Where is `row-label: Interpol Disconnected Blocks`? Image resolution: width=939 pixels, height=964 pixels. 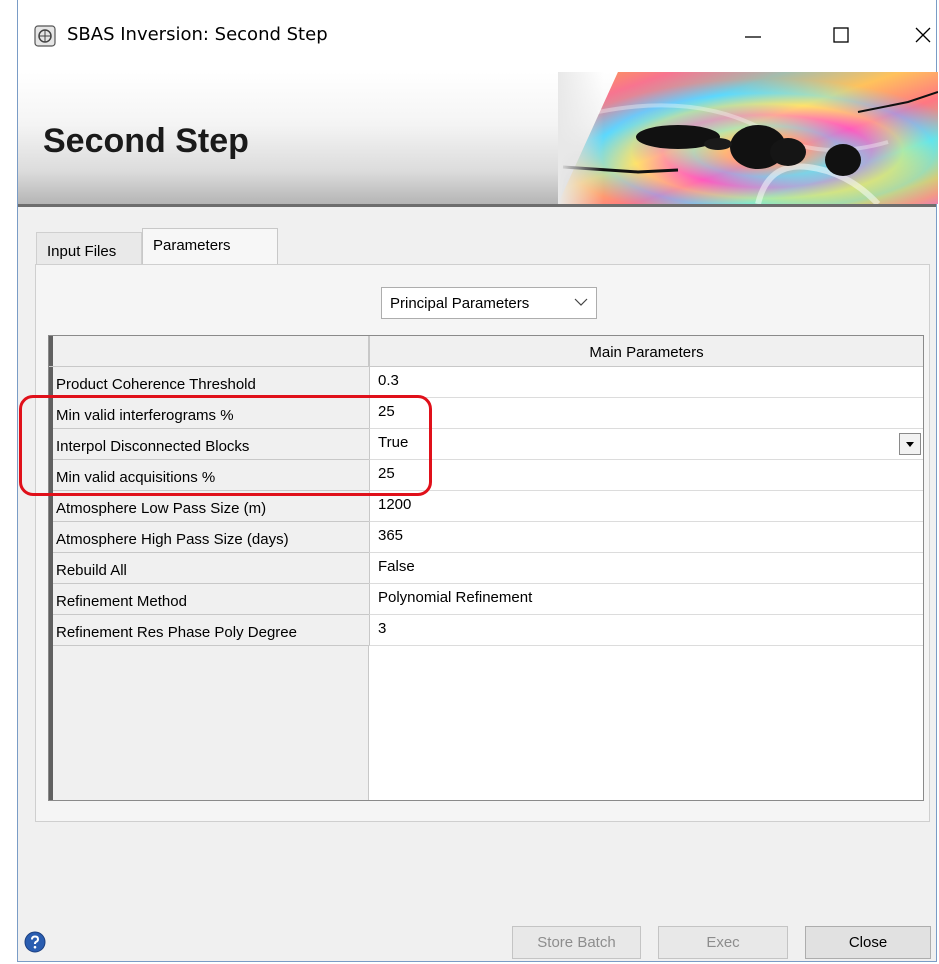
row-label: Interpol Disconnected Blocks is located at coordinates (211, 444).